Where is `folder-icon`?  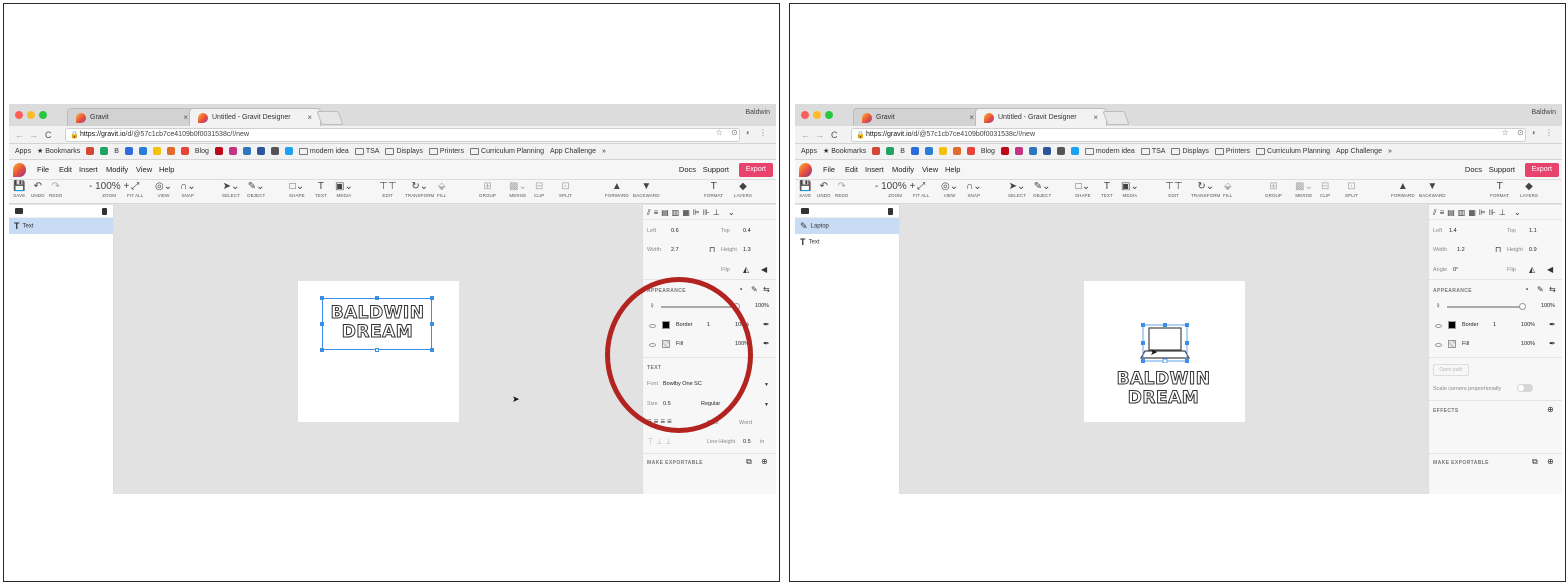 folder-icon is located at coordinates (805, 211).